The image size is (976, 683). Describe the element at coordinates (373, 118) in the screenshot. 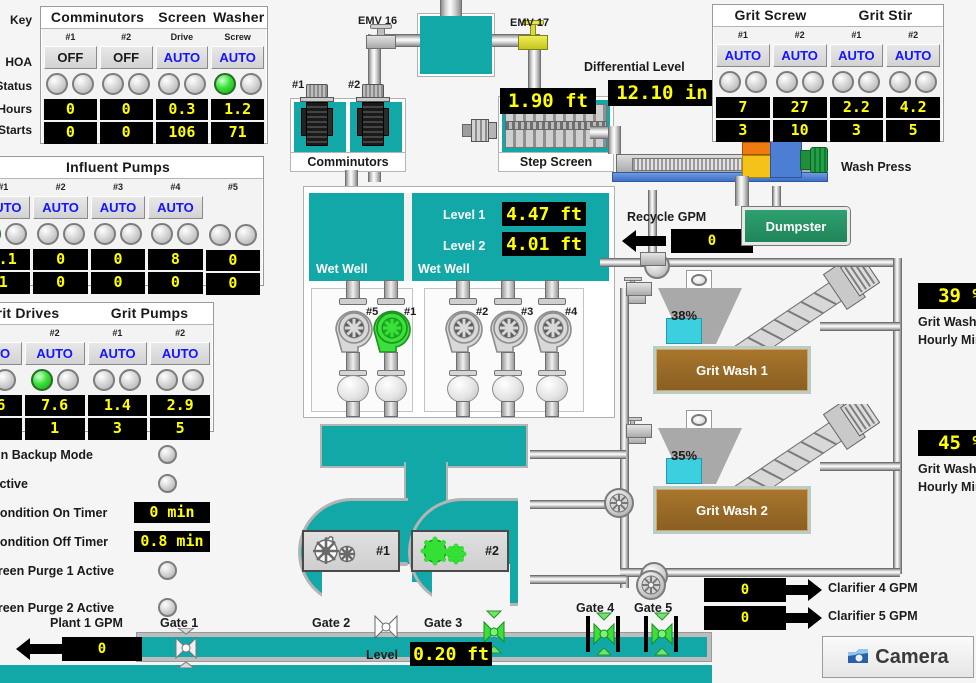

I see `comminutor-2-machine` at that location.